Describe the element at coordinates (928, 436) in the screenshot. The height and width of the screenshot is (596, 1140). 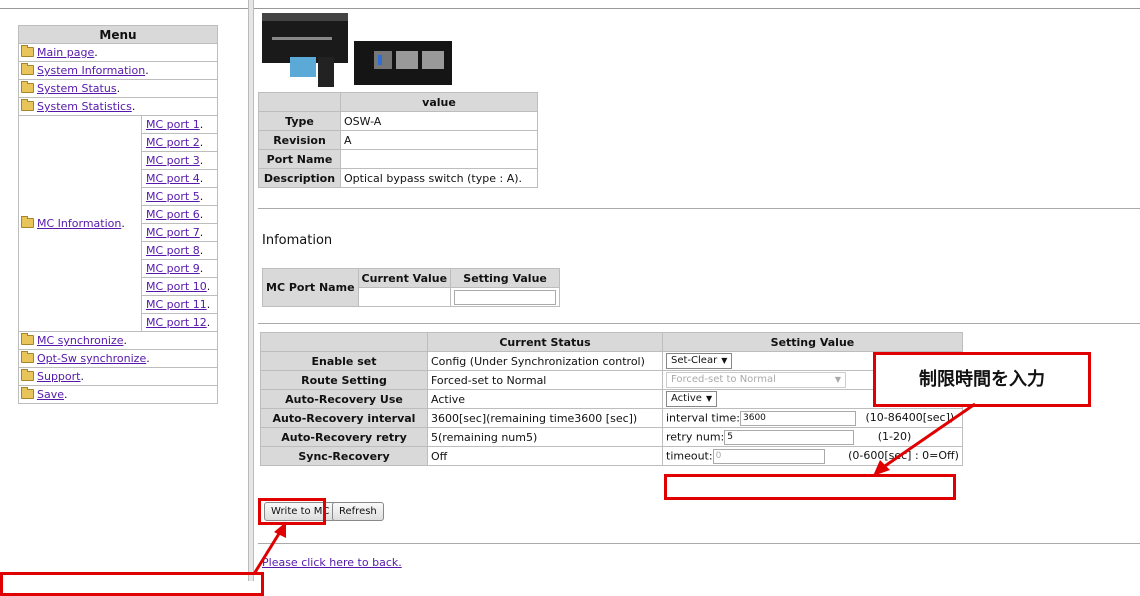
I see `callout-arrow-line` at that location.